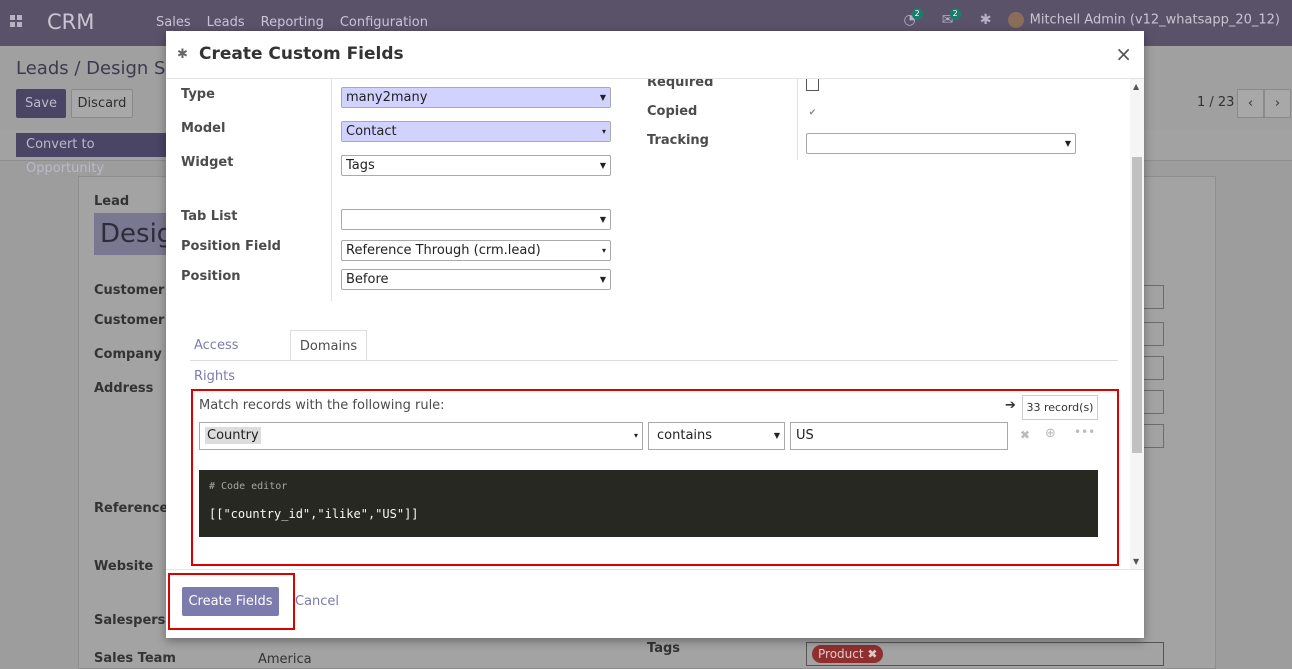 This screenshot has width=1292, height=669. I want to click on app-brand: CRM, so click(71, 22).